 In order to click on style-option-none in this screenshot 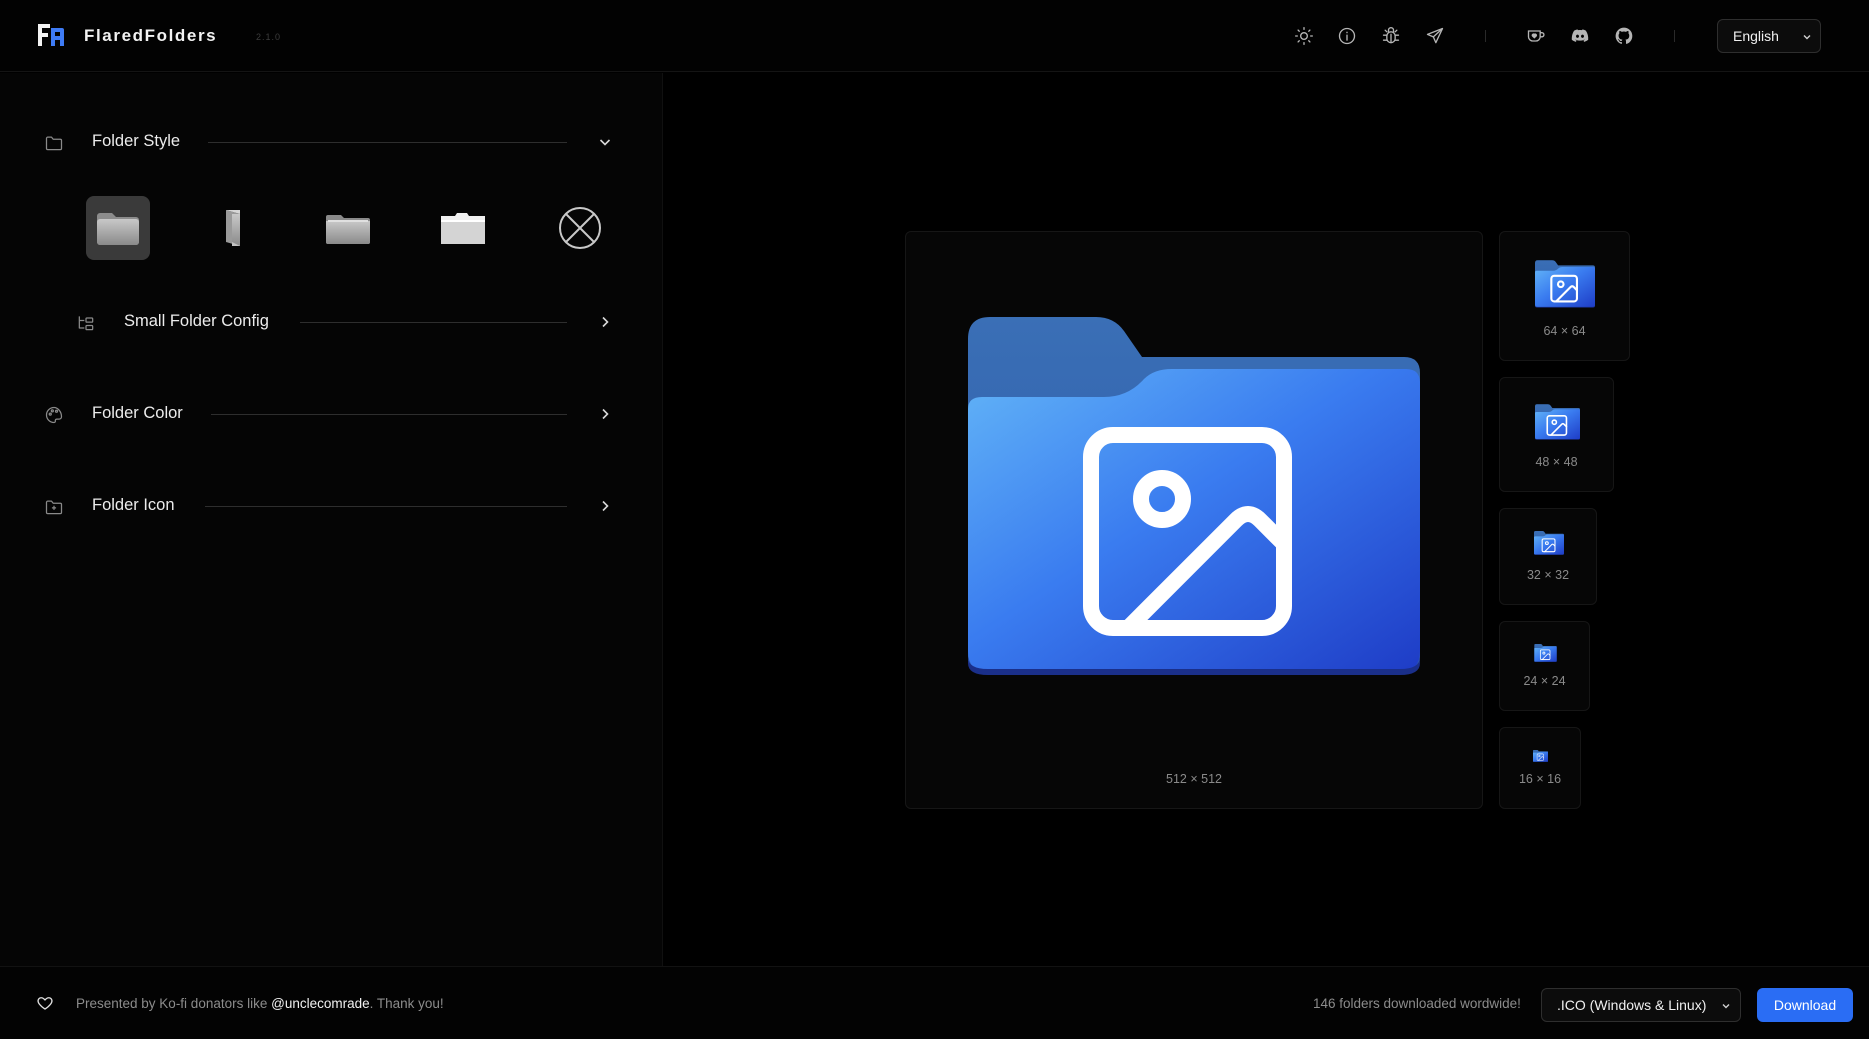, I will do `click(580, 228)`.